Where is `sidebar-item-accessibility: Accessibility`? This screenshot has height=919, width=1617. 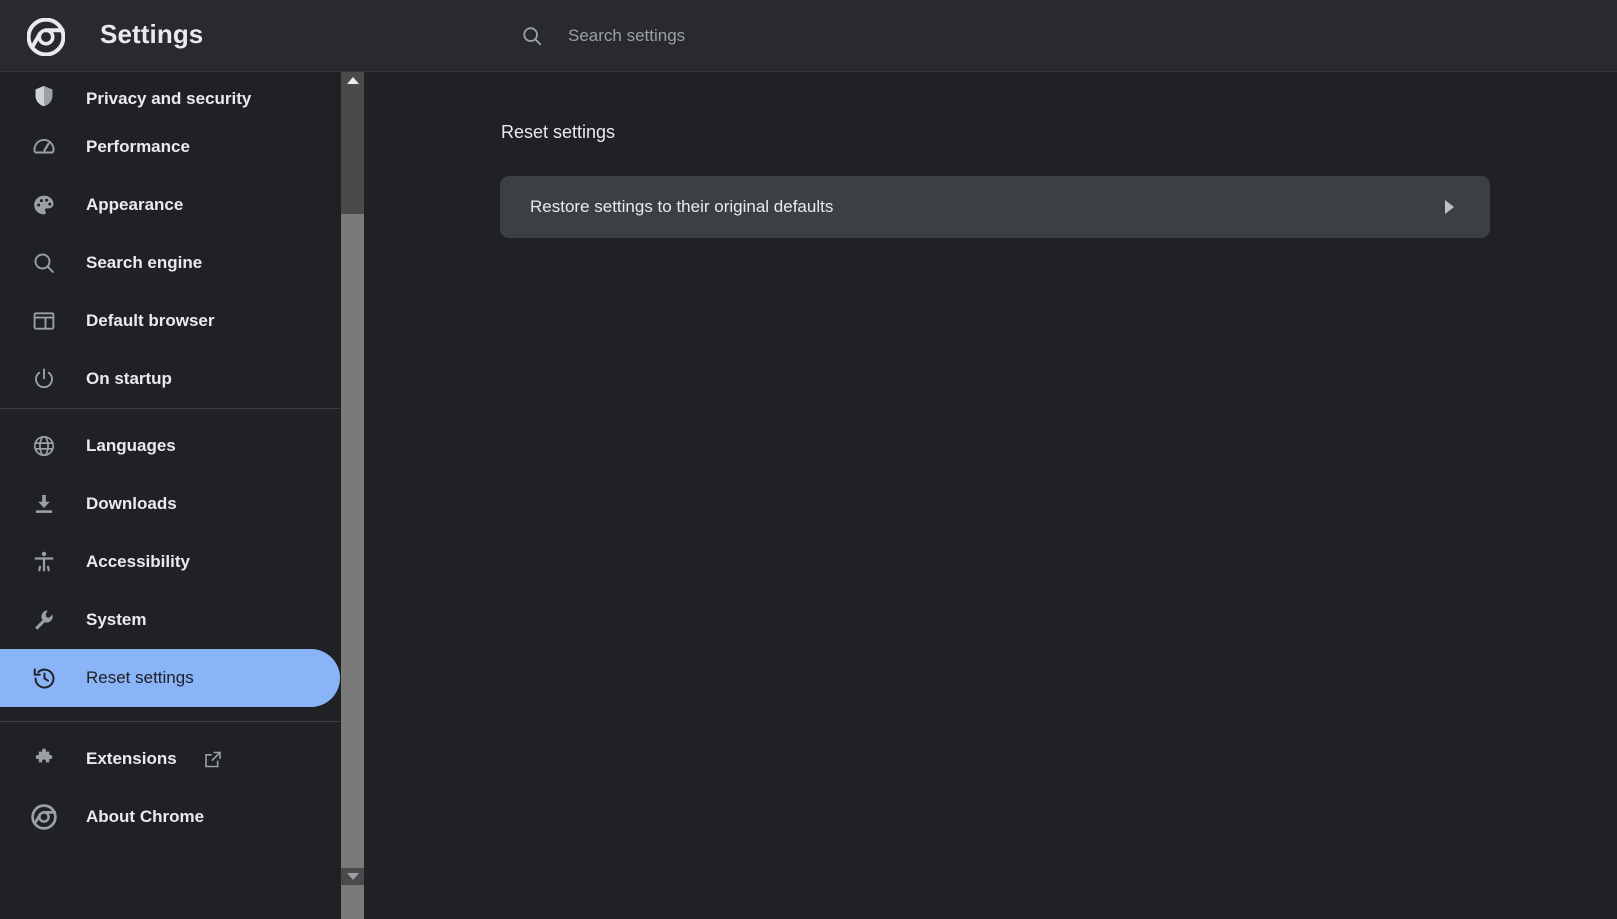
sidebar-item-accessibility: Accessibility is located at coordinates (170, 562).